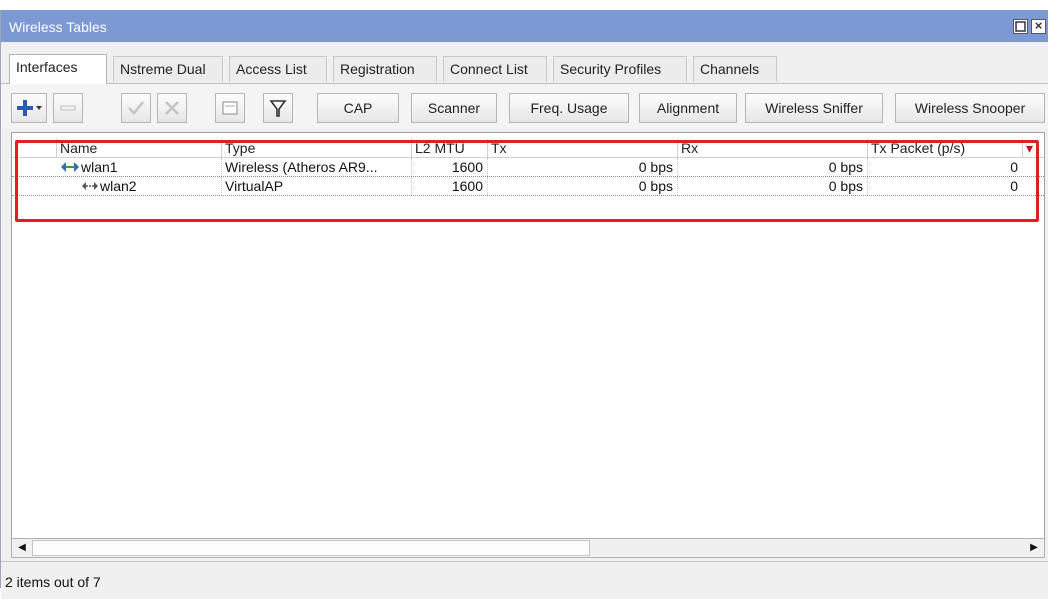  What do you see at coordinates (688, 108) in the screenshot?
I see `alignment-button: Alignment` at bounding box center [688, 108].